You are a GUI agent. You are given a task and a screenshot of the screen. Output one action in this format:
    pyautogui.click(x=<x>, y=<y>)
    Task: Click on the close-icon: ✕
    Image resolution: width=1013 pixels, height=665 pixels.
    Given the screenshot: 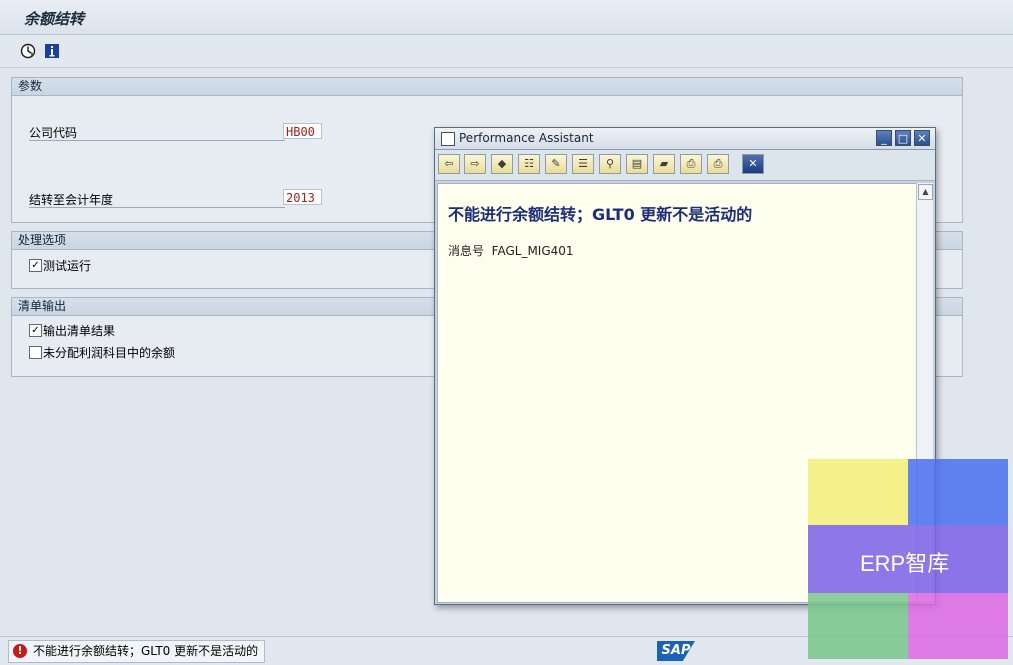 What is the action you would take?
    pyautogui.click(x=753, y=164)
    